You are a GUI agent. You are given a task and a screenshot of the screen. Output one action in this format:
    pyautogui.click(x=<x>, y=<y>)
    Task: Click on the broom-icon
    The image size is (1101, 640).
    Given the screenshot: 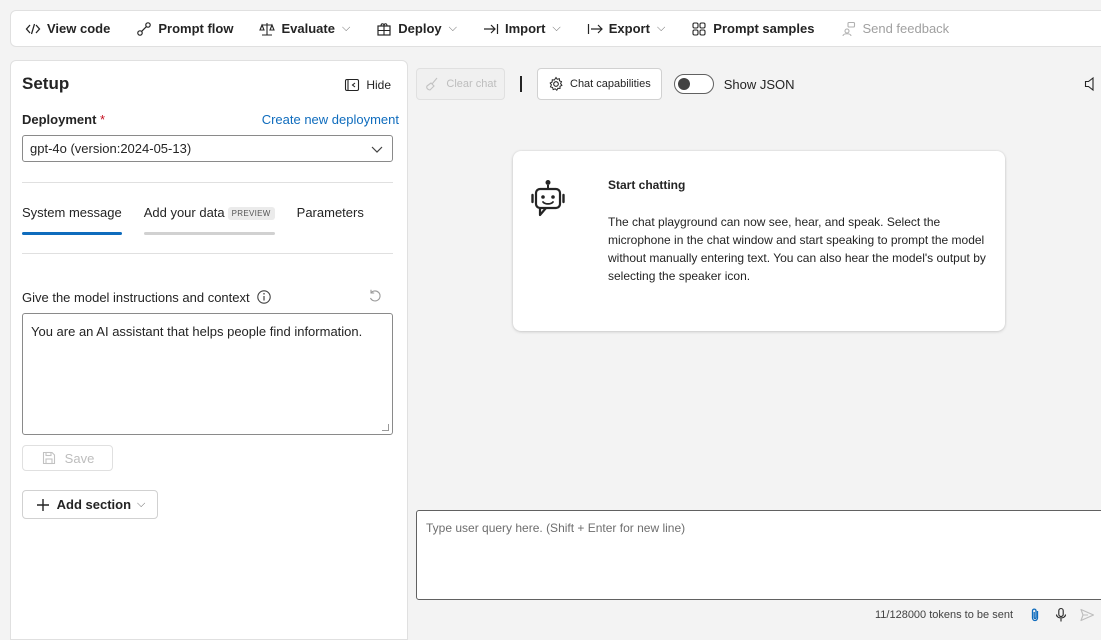 What is the action you would take?
    pyautogui.click(x=432, y=84)
    